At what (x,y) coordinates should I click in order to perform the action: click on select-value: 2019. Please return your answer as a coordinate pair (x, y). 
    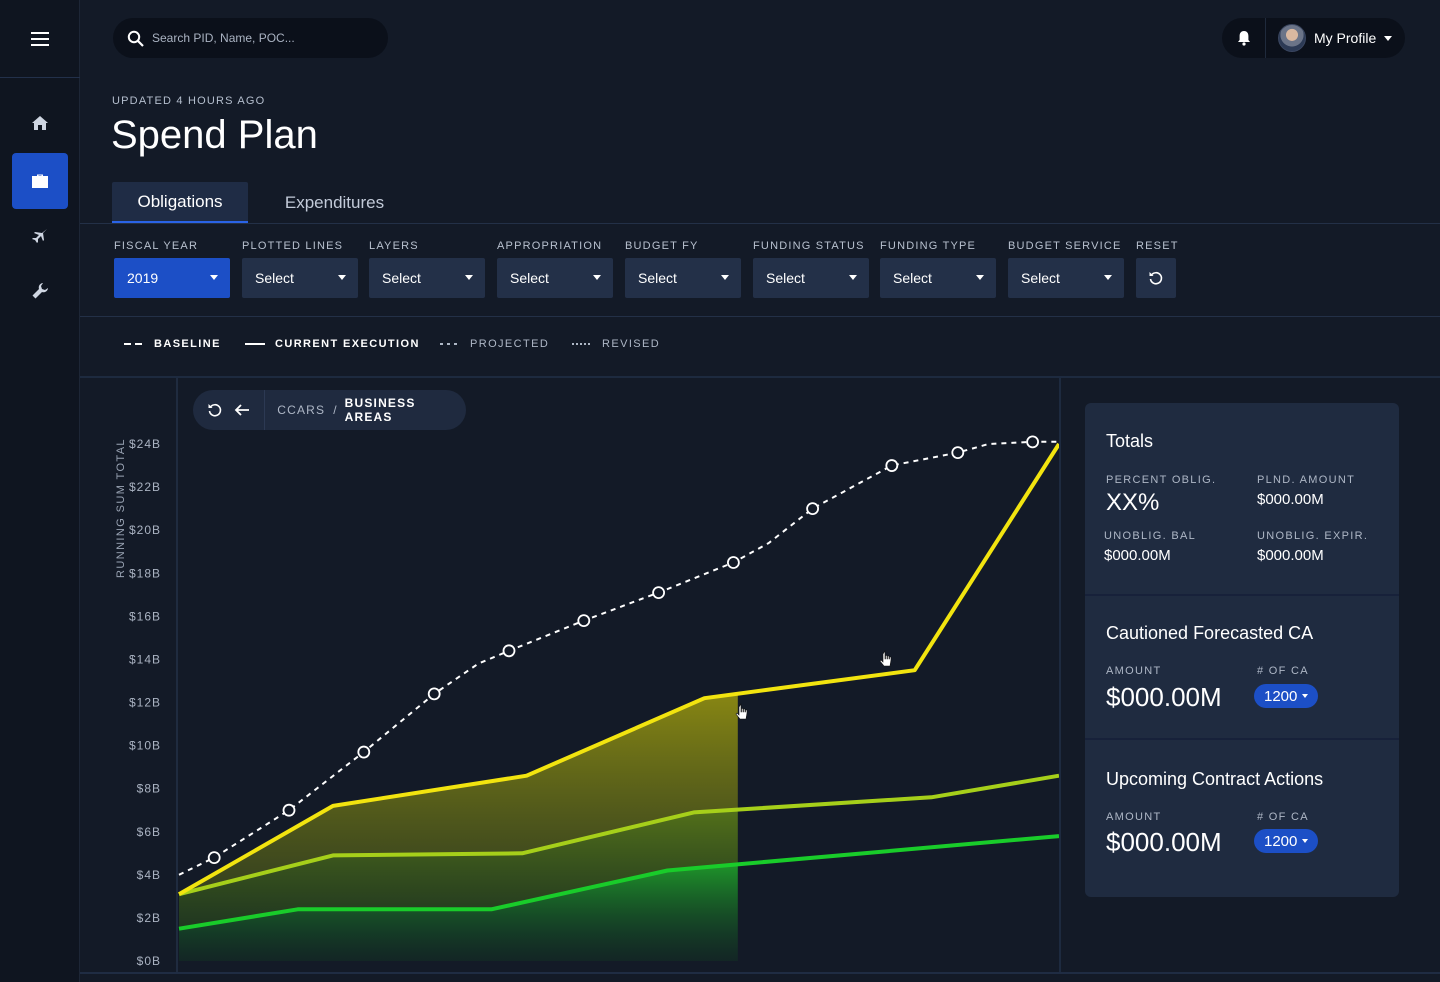
    Looking at the image, I should click on (143, 278).